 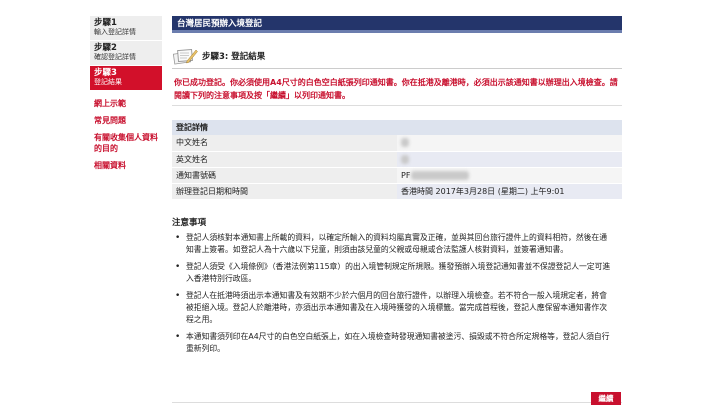 I want to click on sidebar-step-3-active: 步驟3 登記結果, so click(x=126, y=78).